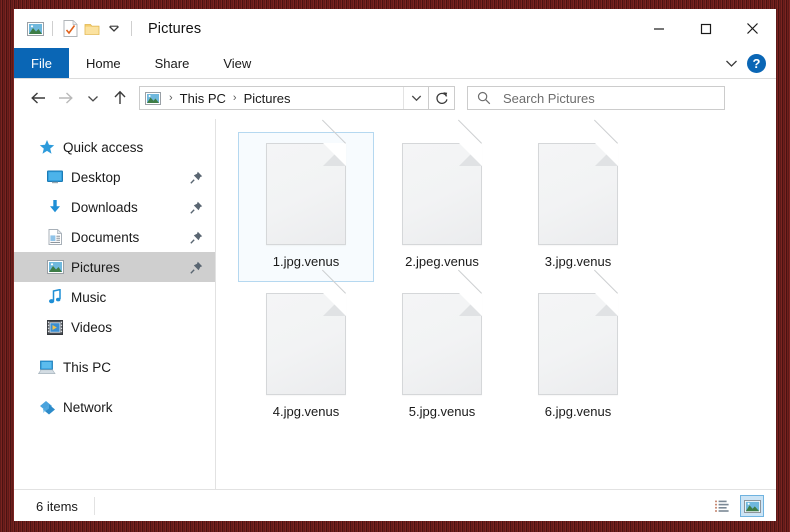 This screenshot has width=790, height=532. Describe the element at coordinates (55, 267) in the screenshot. I see `pictures-icon` at that location.